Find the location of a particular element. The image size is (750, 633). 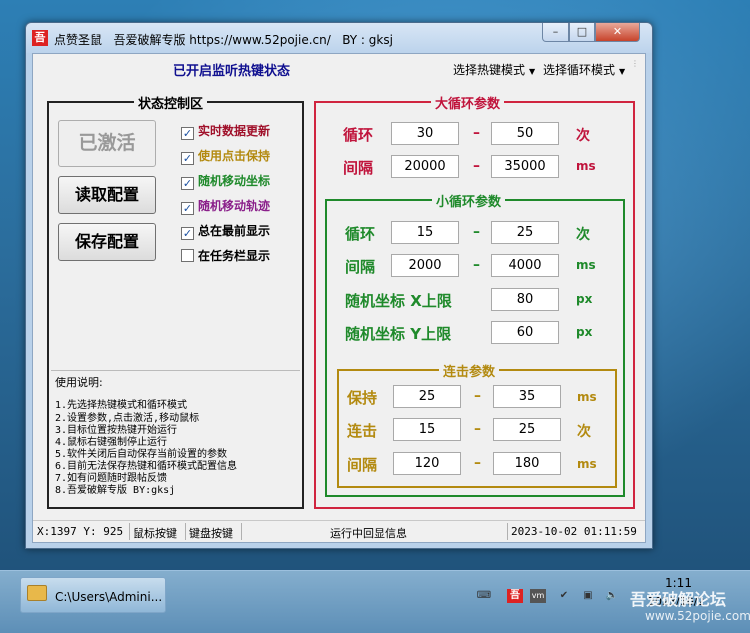

hit-label: 连击 is located at coordinates (362, 431).